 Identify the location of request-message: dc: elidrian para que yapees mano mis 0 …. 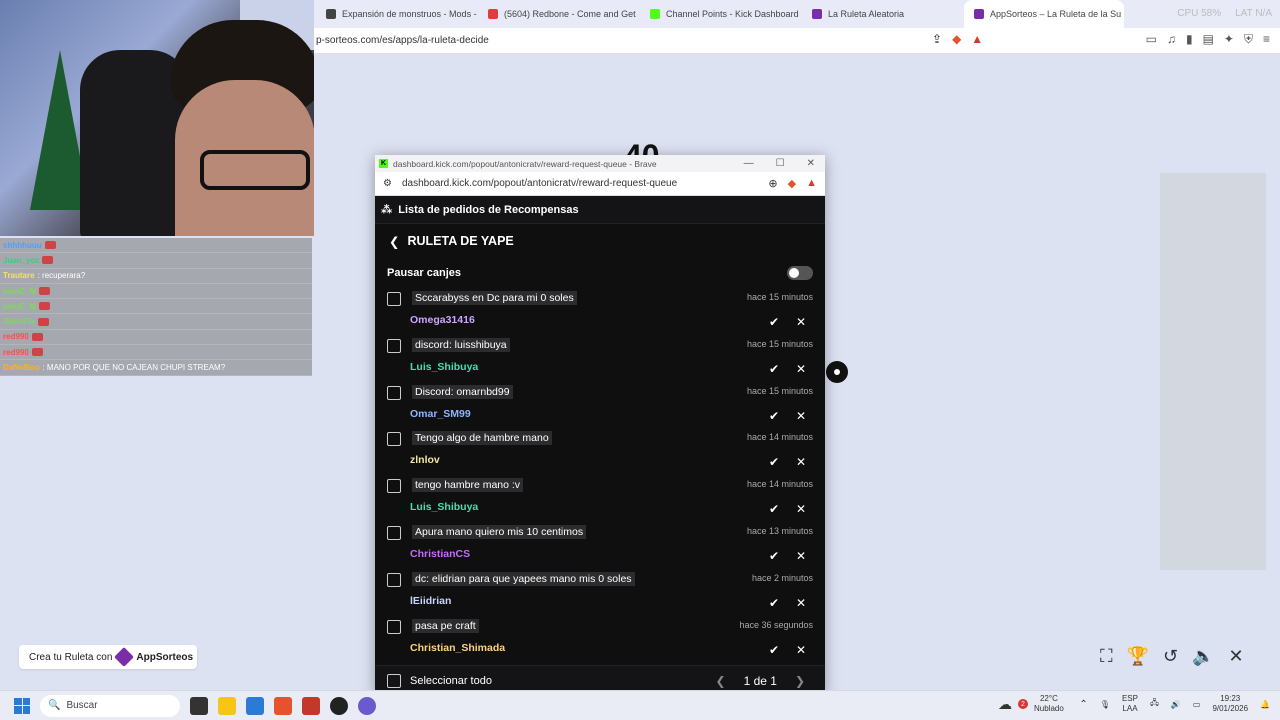
(523, 578).